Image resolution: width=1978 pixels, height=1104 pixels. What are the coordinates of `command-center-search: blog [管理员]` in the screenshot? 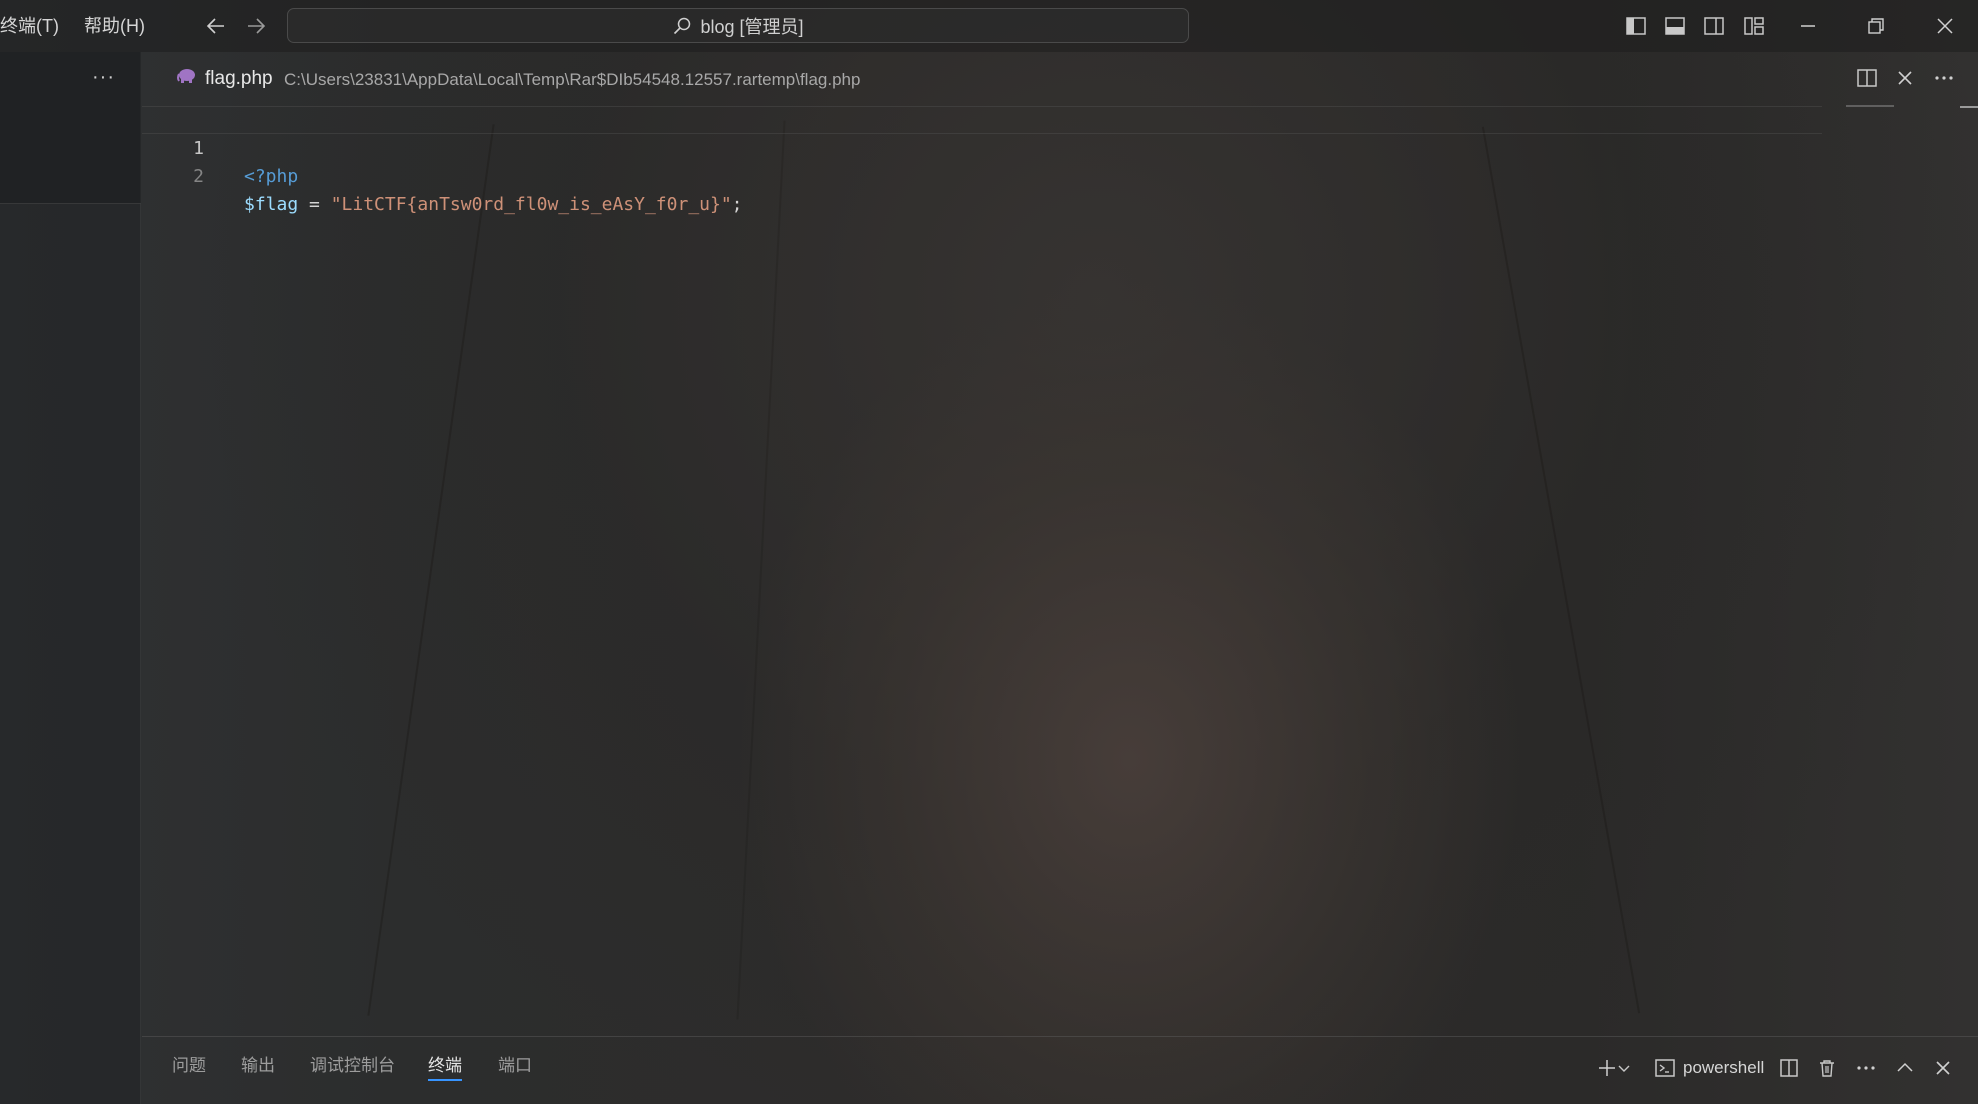 It's located at (738, 25).